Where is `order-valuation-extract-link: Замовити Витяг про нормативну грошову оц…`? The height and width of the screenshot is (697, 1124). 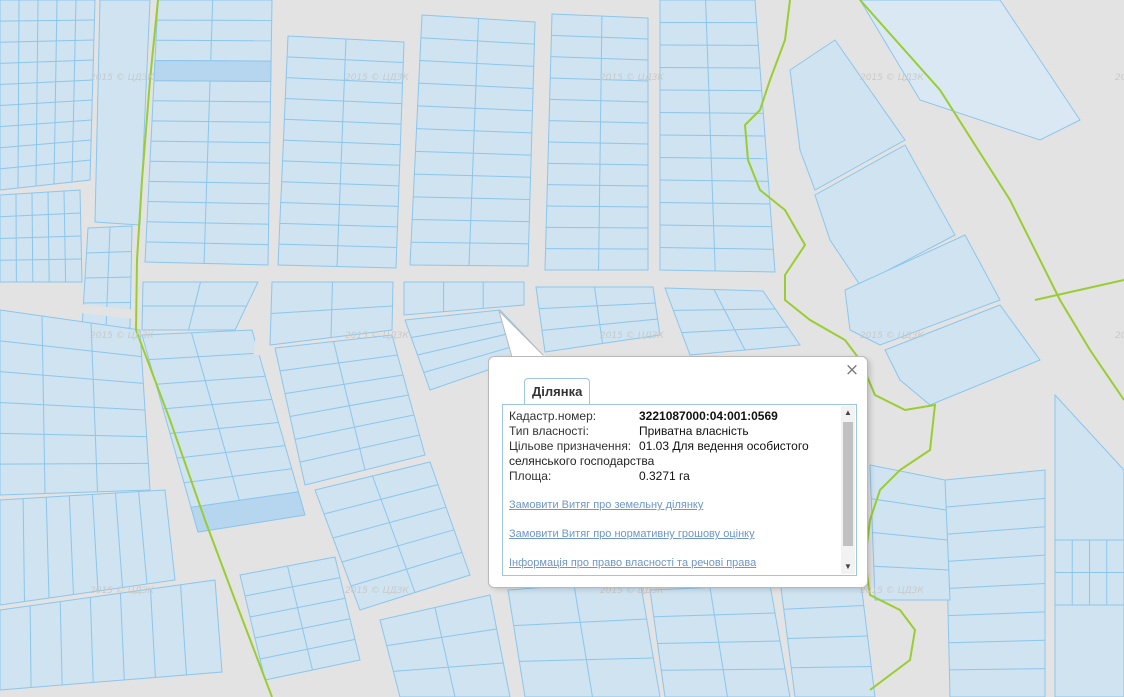 order-valuation-extract-link: Замовити Витяг про нормативну грошову оц… is located at coordinates (672, 534).